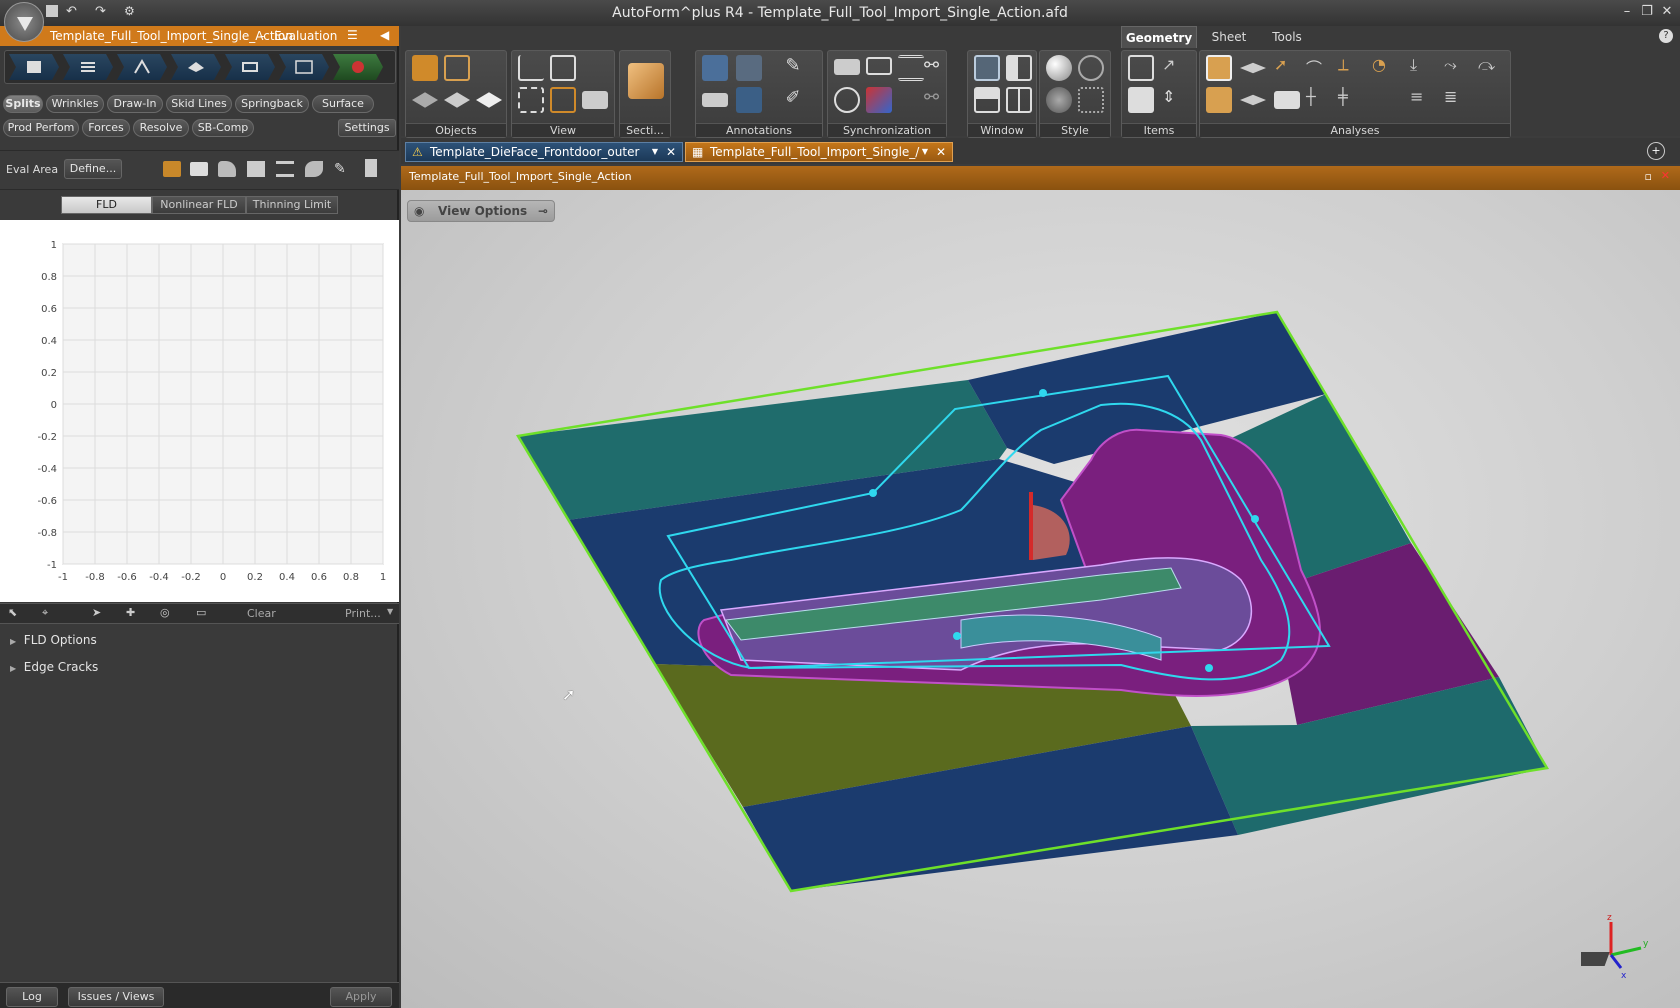 This screenshot has height=1008, width=1680. Describe the element at coordinates (1287, 37) in the screenshot. I see `ribbon-tab-tools: Tools` at that location.